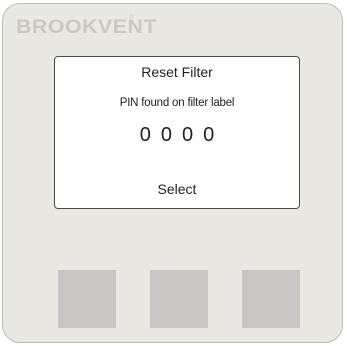 The width and height of the screenshot is (347, 346). What do you see at coordinates (145, 135) in the screenshot?
I see `pin-digit-1: 0` at bounding box center [145, 135].